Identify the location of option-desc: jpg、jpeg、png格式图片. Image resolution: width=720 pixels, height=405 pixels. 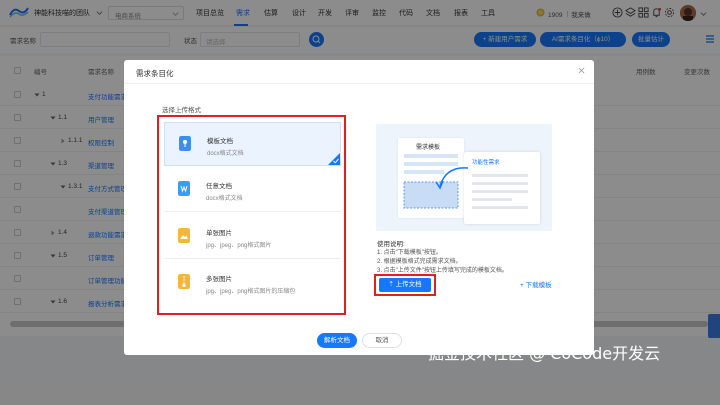
(239, 246).